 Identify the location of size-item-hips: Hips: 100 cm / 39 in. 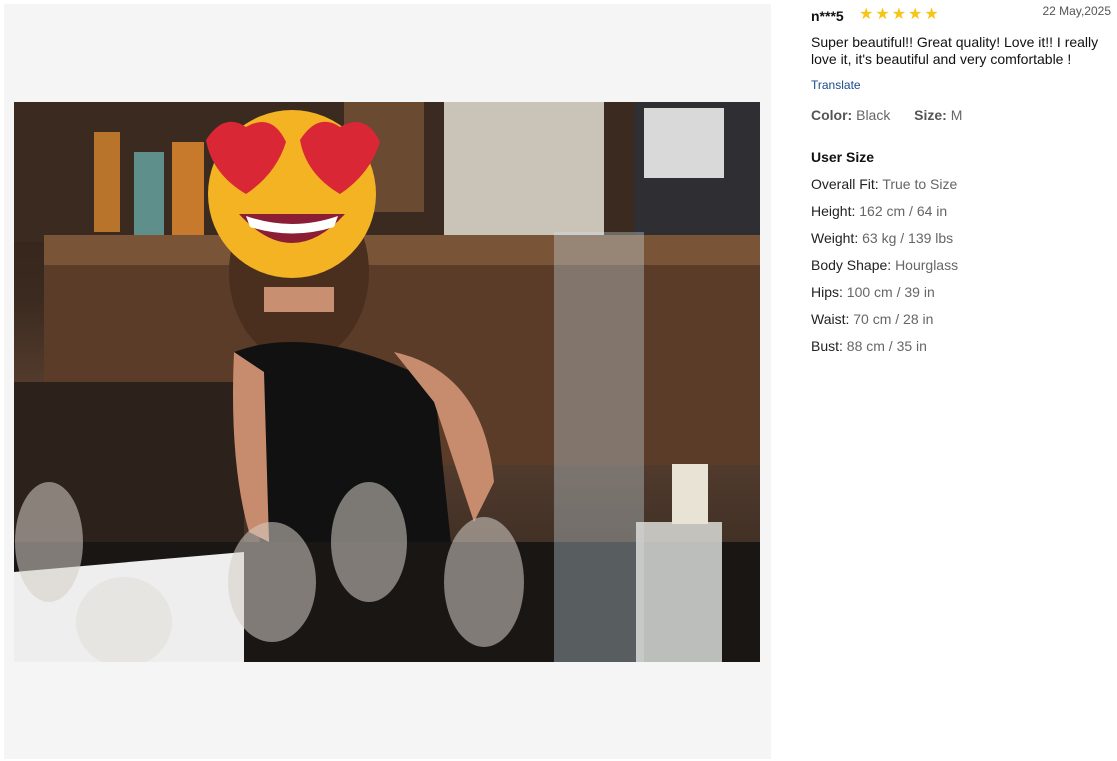
(884, 297).